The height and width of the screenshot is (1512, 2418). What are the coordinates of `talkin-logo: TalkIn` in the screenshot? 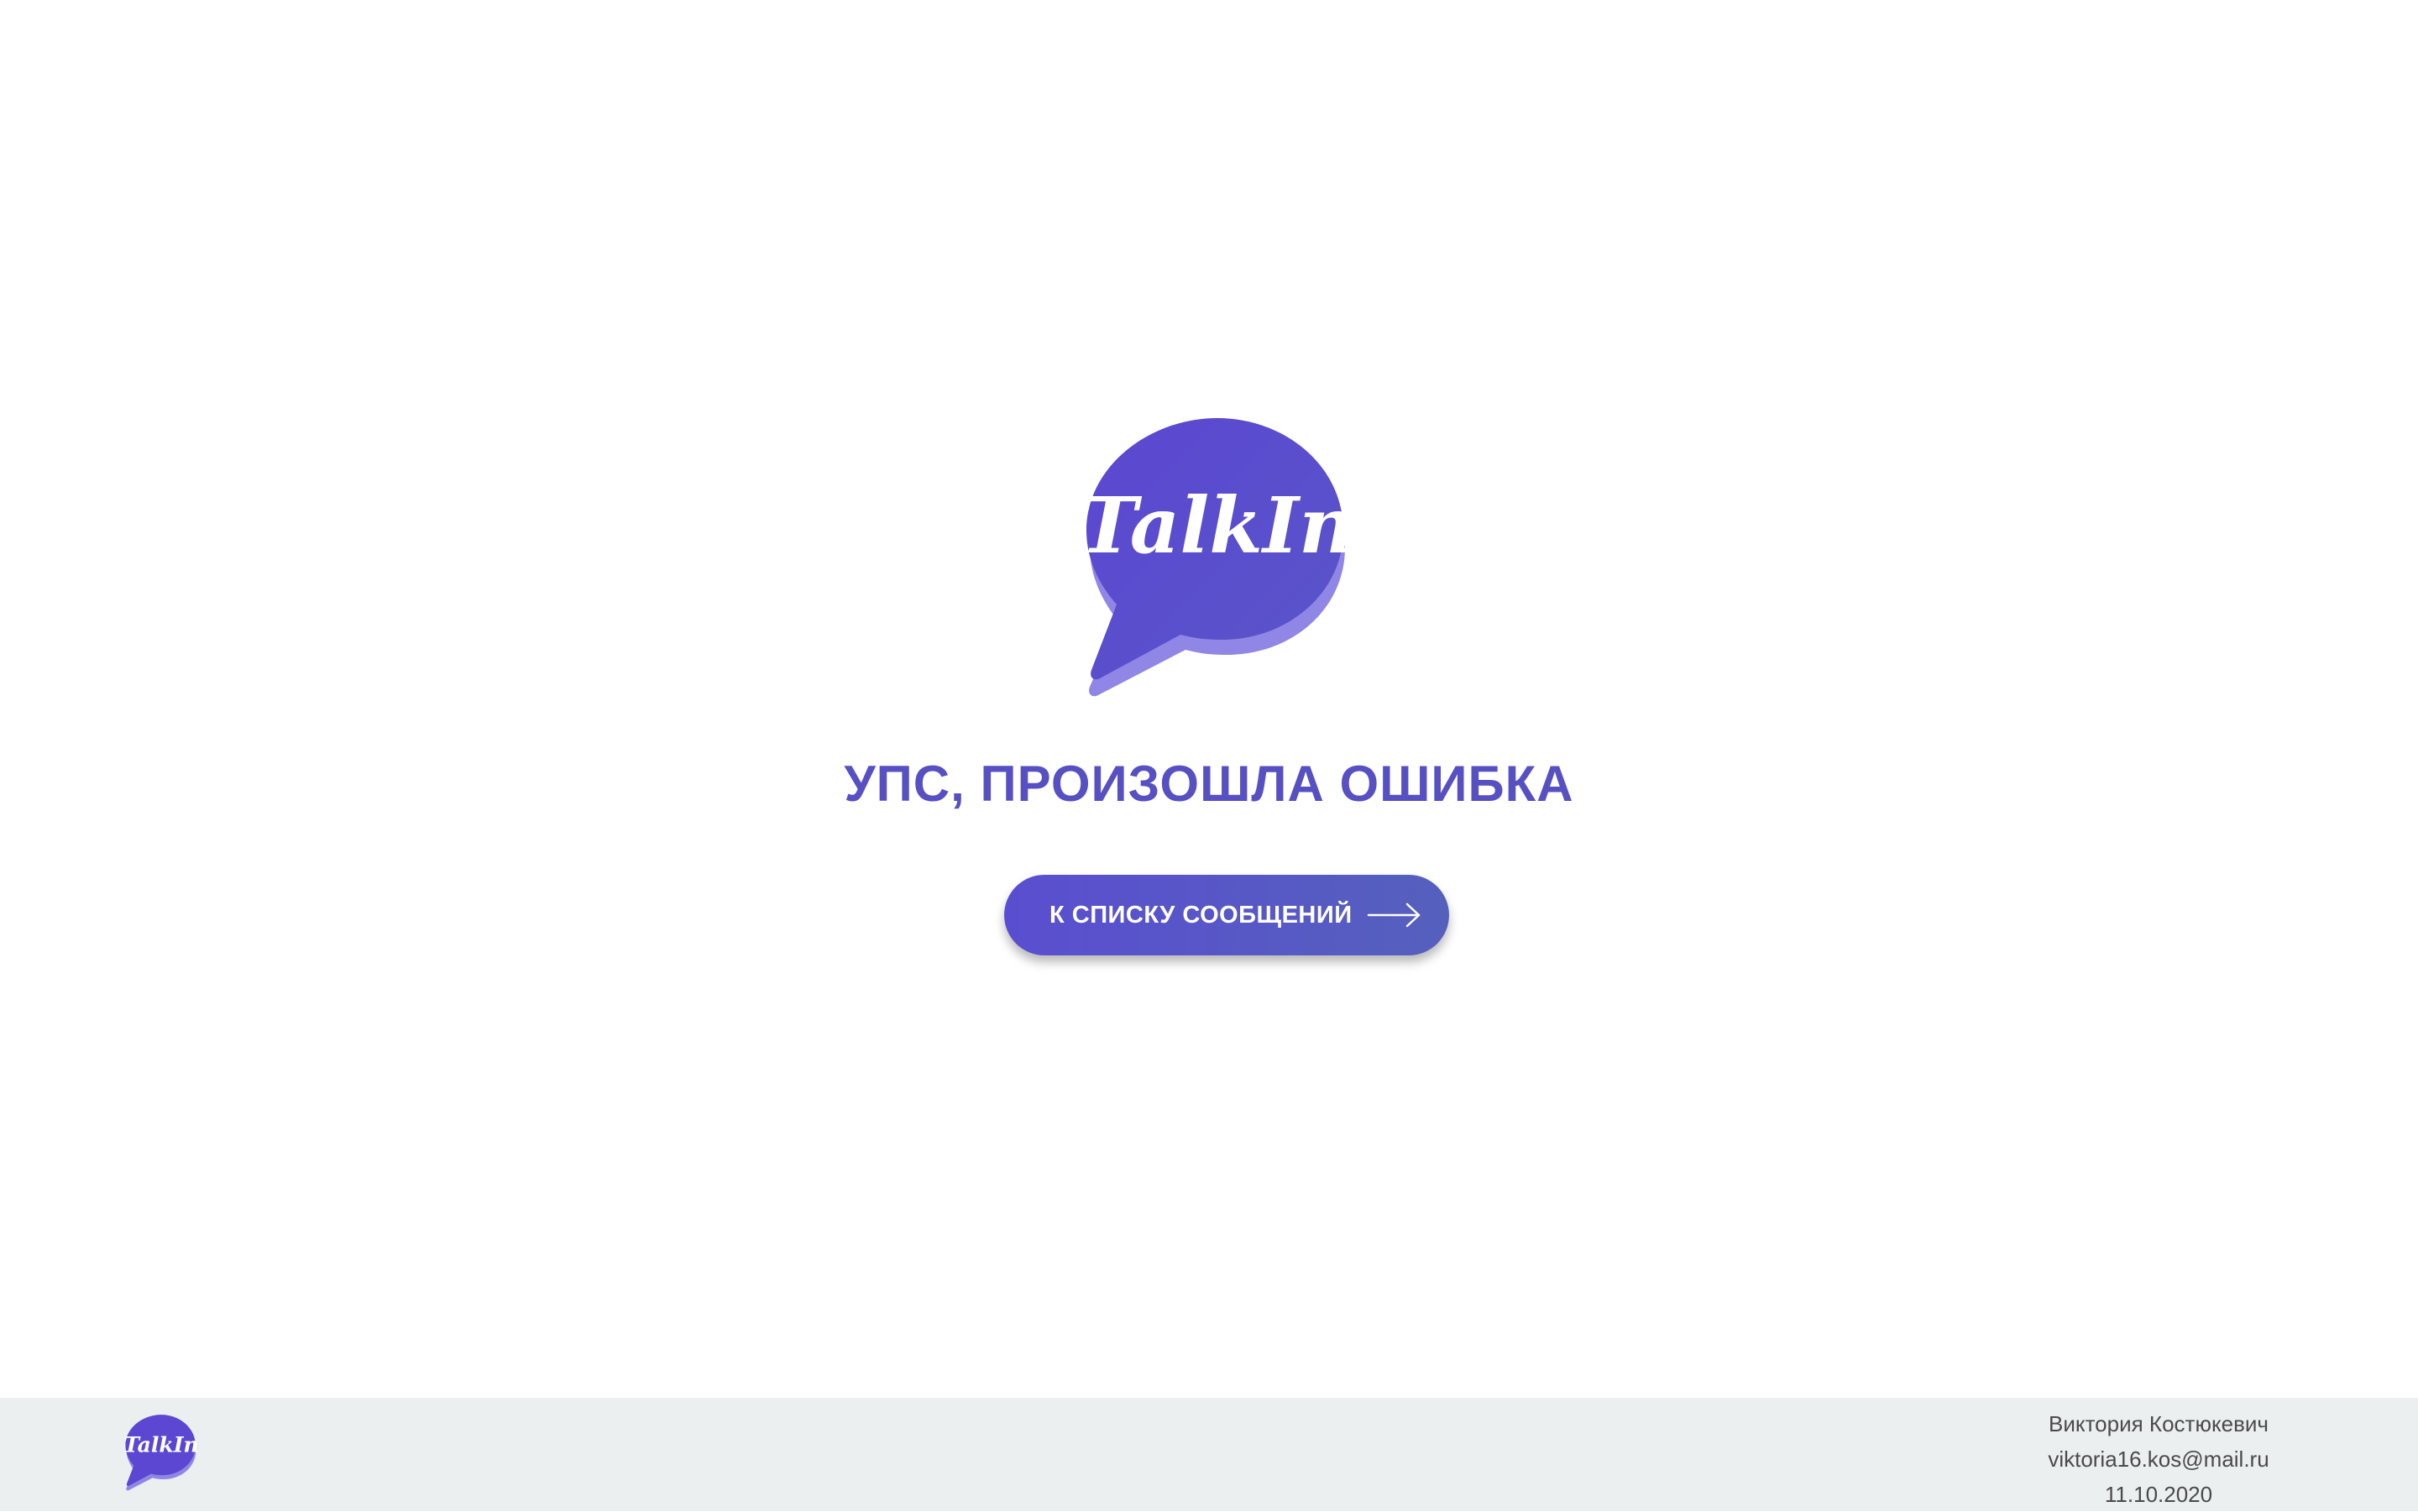 It's located at (1217, 556).